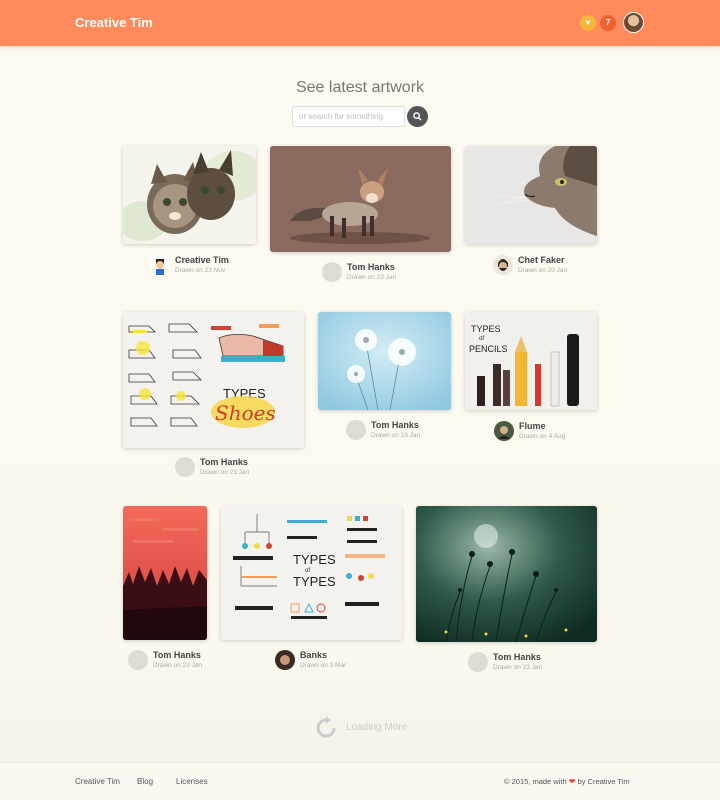 The height and width of the screenshot is (800, 720). I want to click on svg-text: PENCILS, so click(488, 349).